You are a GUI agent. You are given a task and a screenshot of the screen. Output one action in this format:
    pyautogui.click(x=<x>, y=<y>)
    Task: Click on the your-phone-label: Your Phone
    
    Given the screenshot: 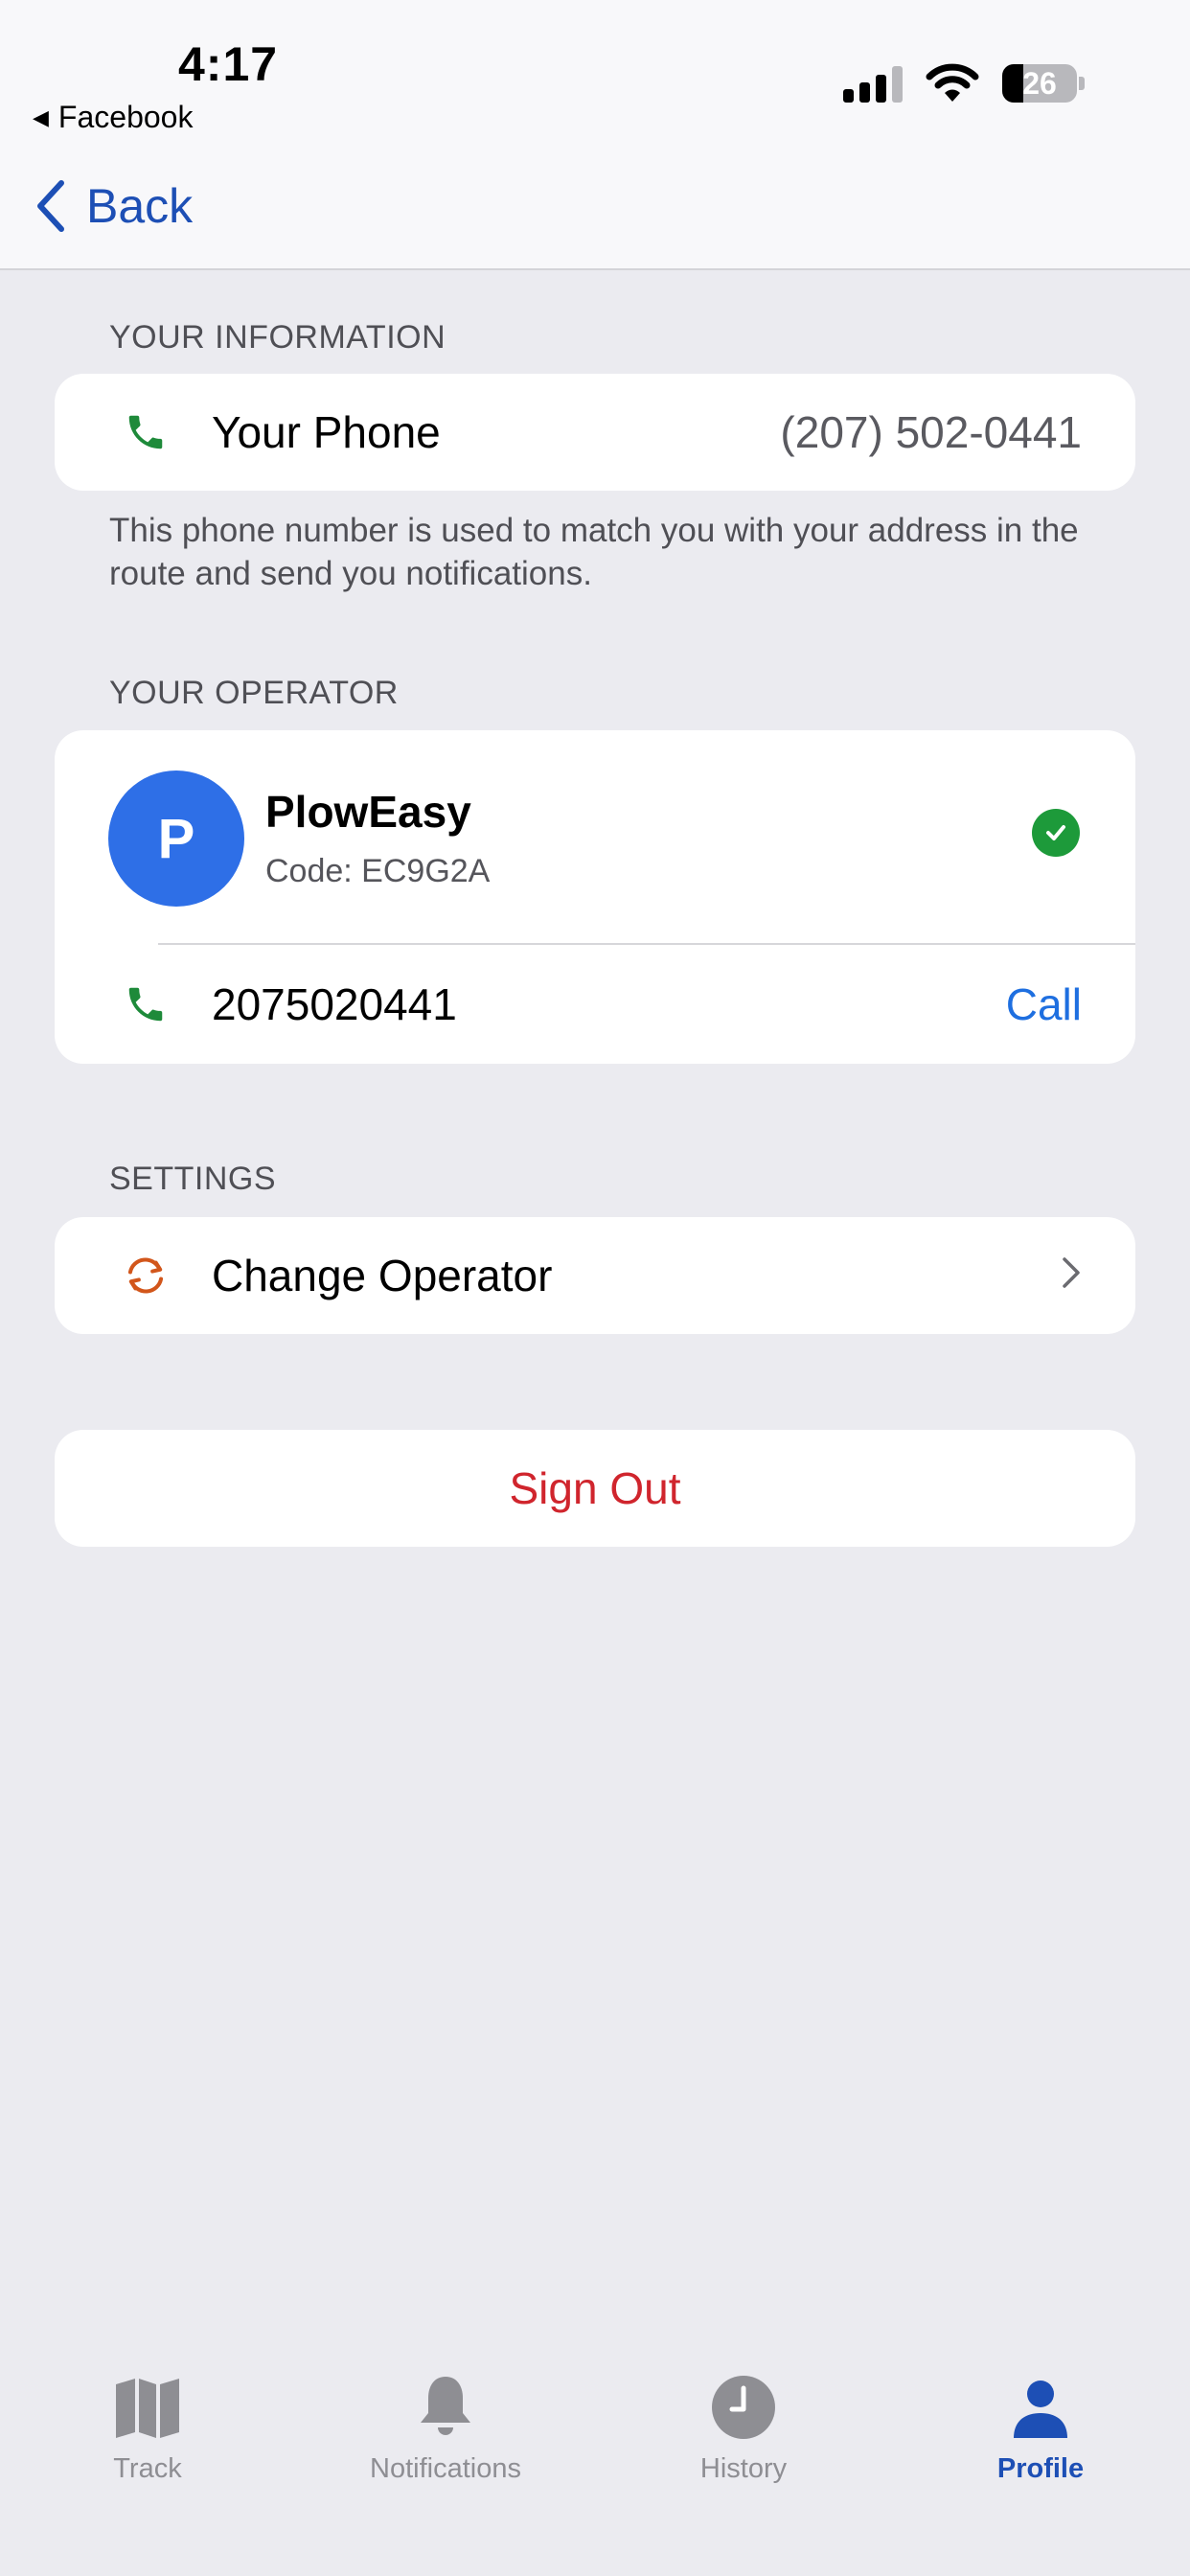 What is the action you would take?
    pyautogui.click(x=326, y=432)
    